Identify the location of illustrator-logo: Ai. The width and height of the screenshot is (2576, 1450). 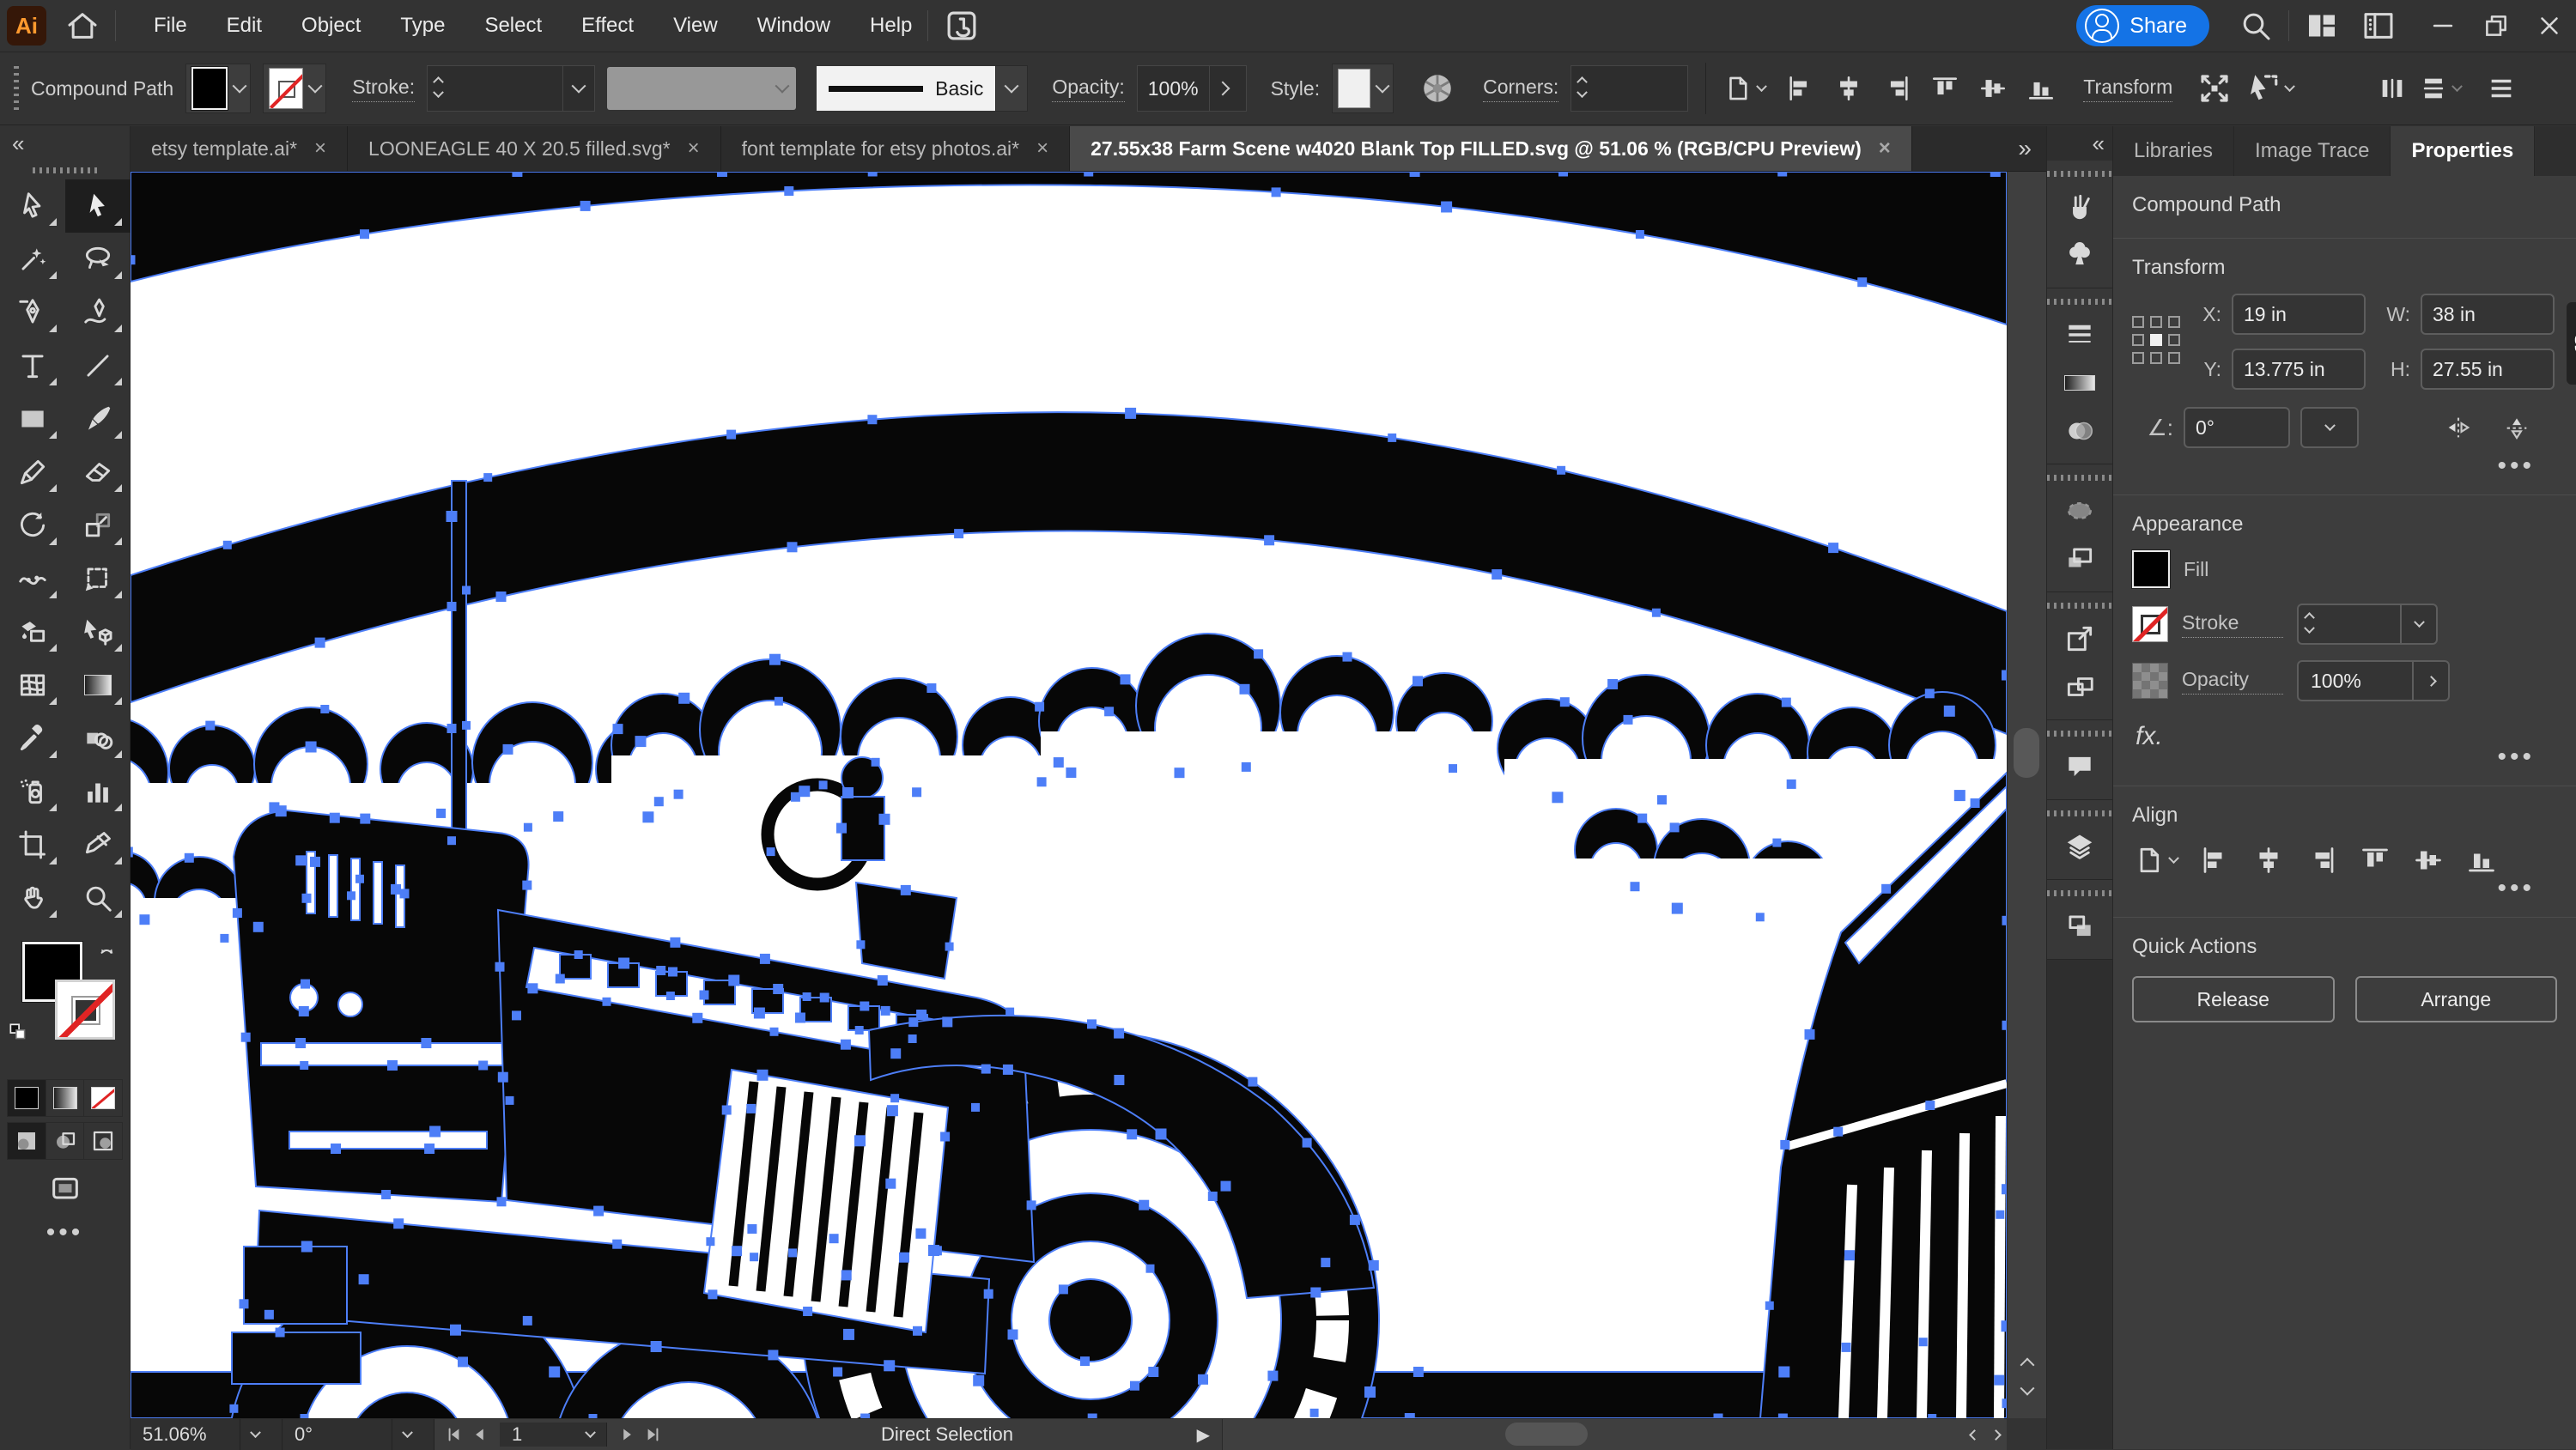
(27, 26).